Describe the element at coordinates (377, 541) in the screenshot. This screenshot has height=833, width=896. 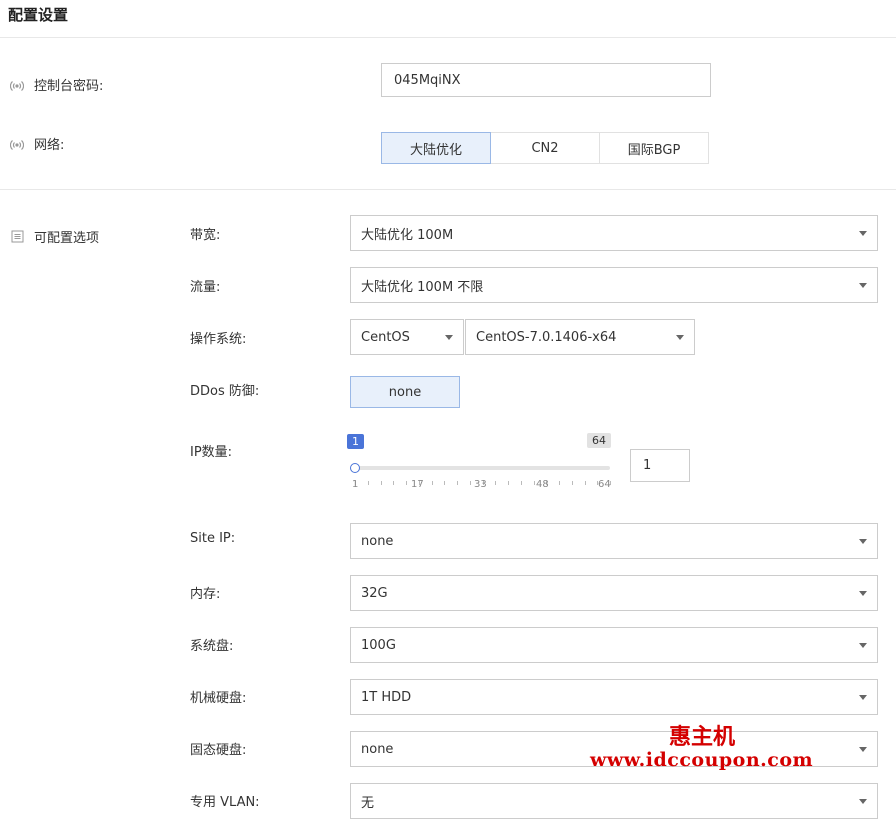
I see `site-ip-value: none` at that location.